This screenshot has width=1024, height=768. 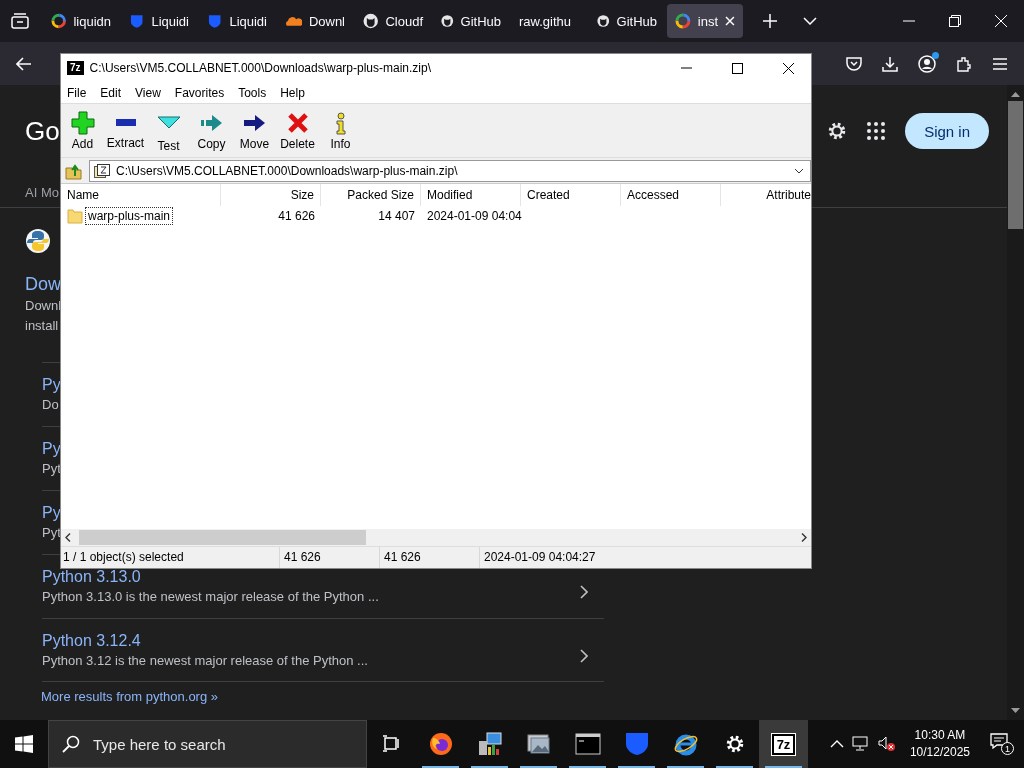 I want to click on column-header: Accessed, so click(x=671, y=195).